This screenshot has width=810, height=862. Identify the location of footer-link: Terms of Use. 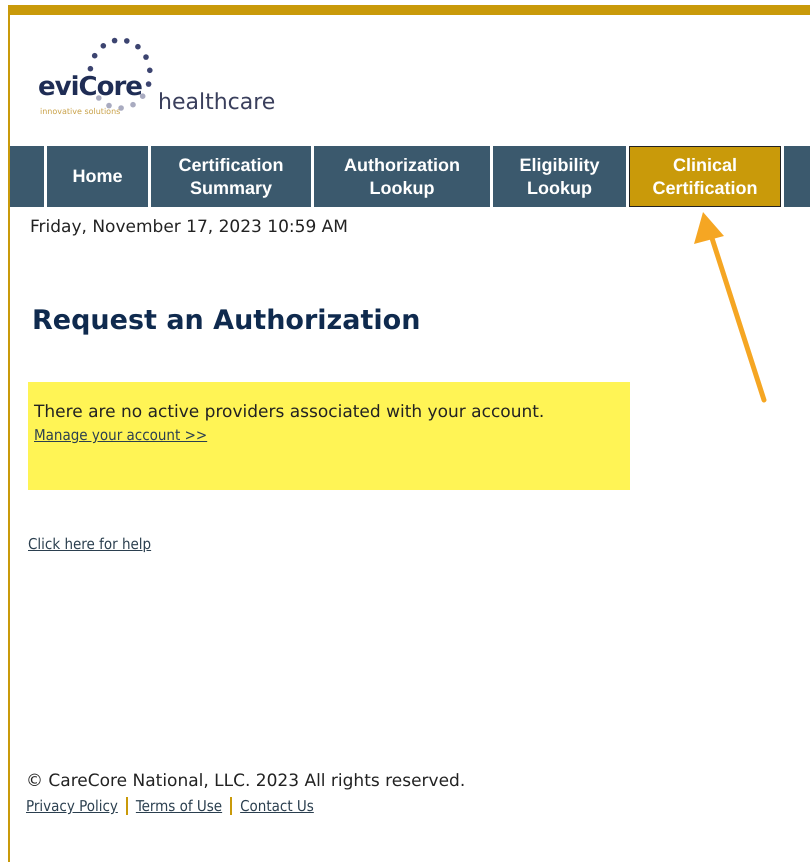
(179, 806).